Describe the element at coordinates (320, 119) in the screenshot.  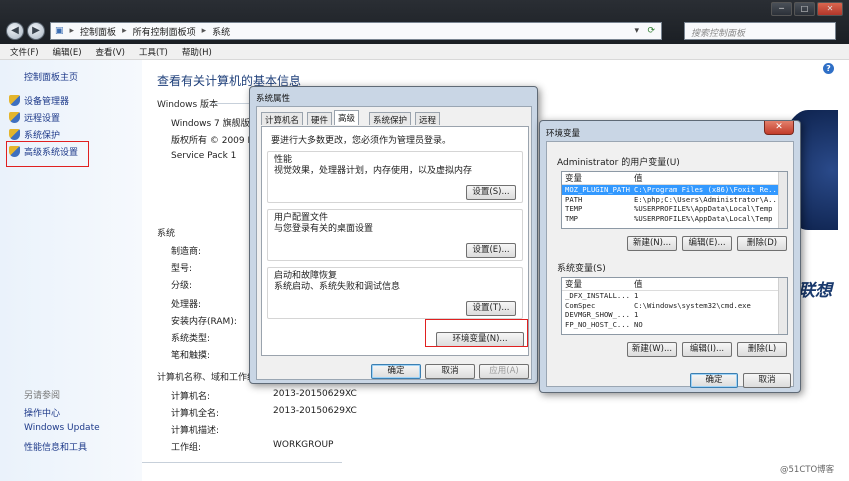
I see `tab-hardware: 硬件` at that location.